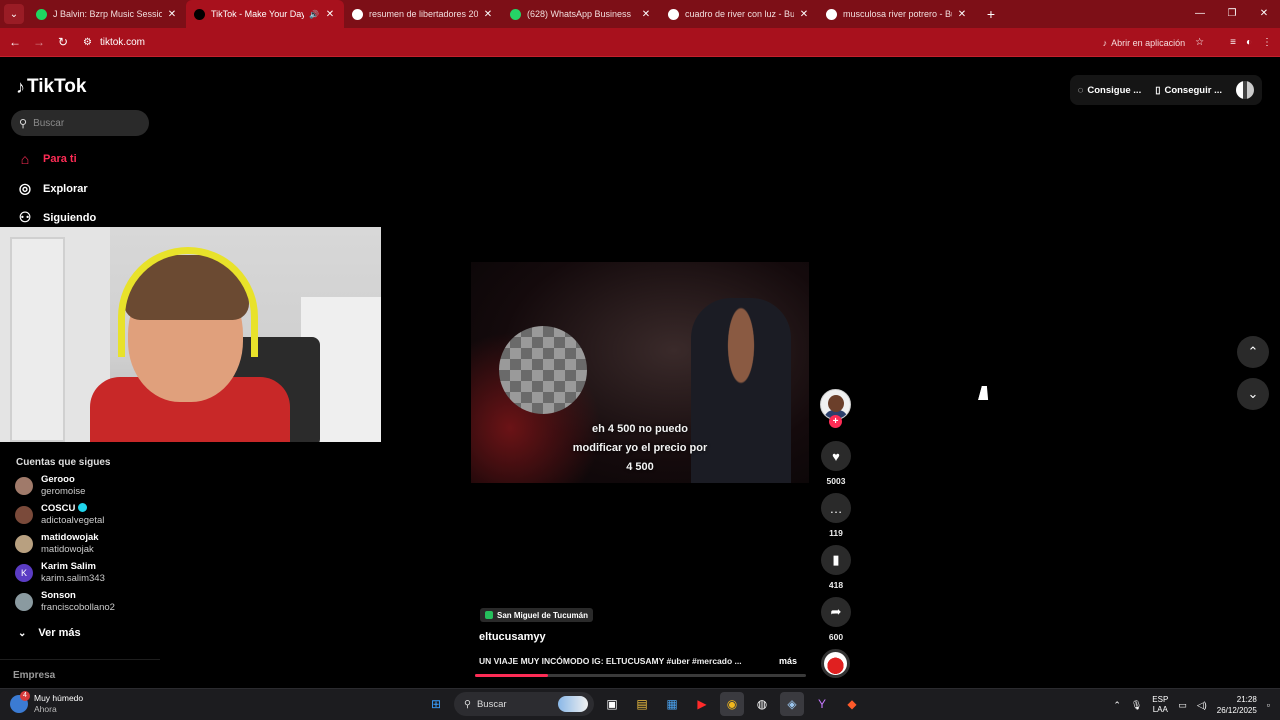 The width and height of the screenshot is (1280, 720). I want to click on nav-para-ti: ⌂ Para ti, so click(46, 159).